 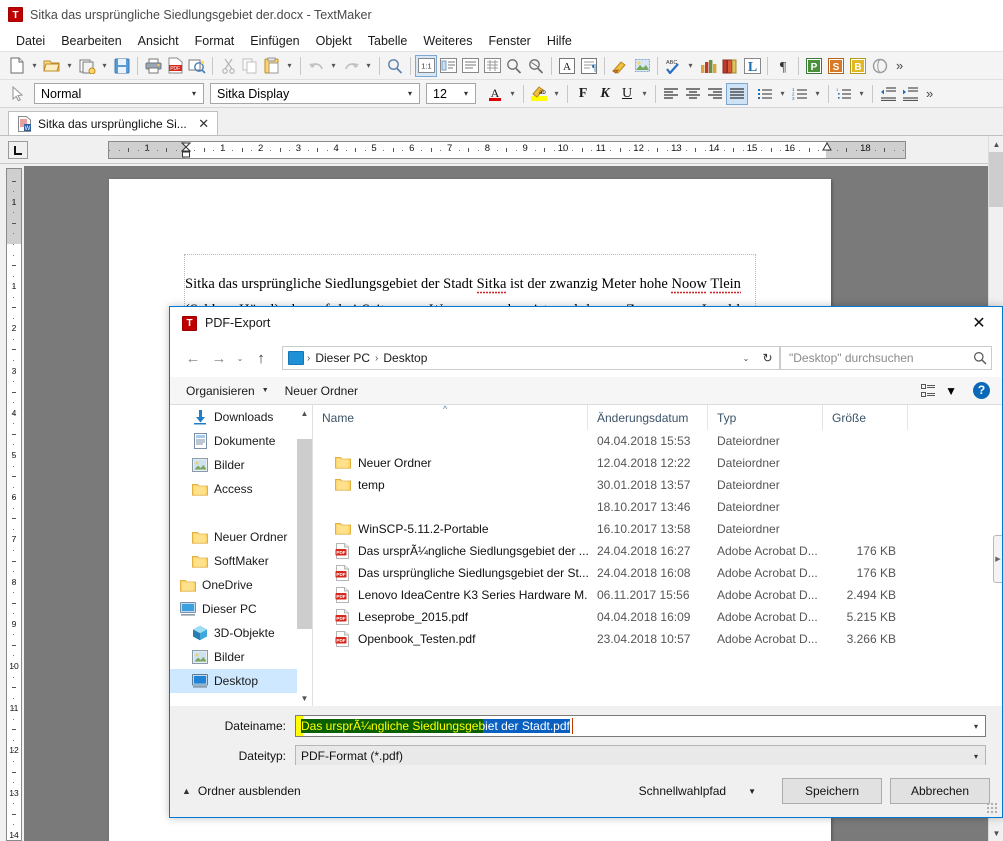 I want to click on highlight-color-icon: ab, so click(x=539, y=94).